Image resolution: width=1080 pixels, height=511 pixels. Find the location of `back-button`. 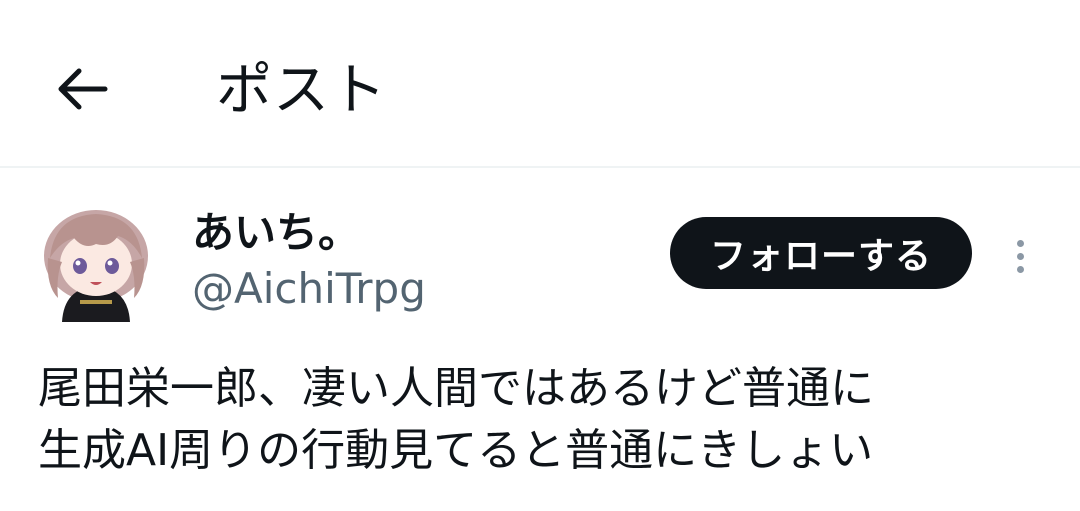

back-button is located at coordinates (83, 89).